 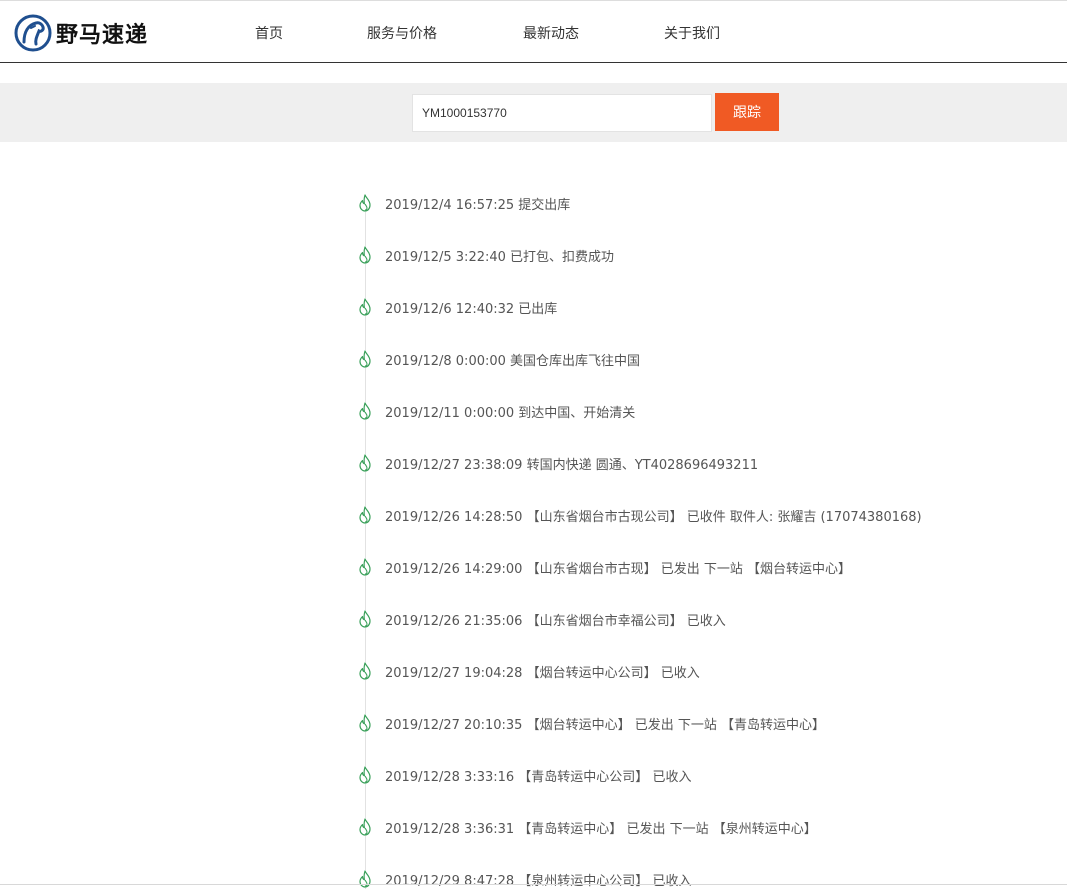 What do you see at coordinates (538, 881) in the screenshot?
I see `timeline-event-text: 2019/12/29 8:47:28 【泉州转运中心公司】 已收入` at bounding box center [538, 881].